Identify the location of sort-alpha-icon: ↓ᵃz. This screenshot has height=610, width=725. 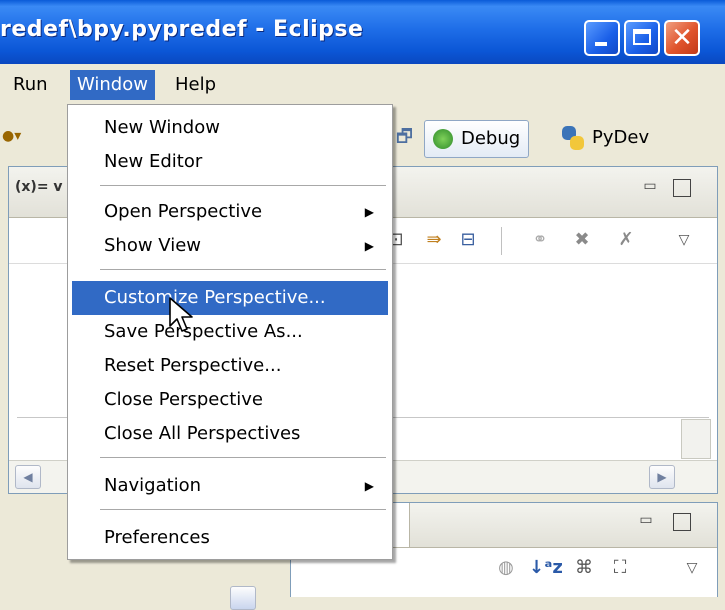
(546, 568).